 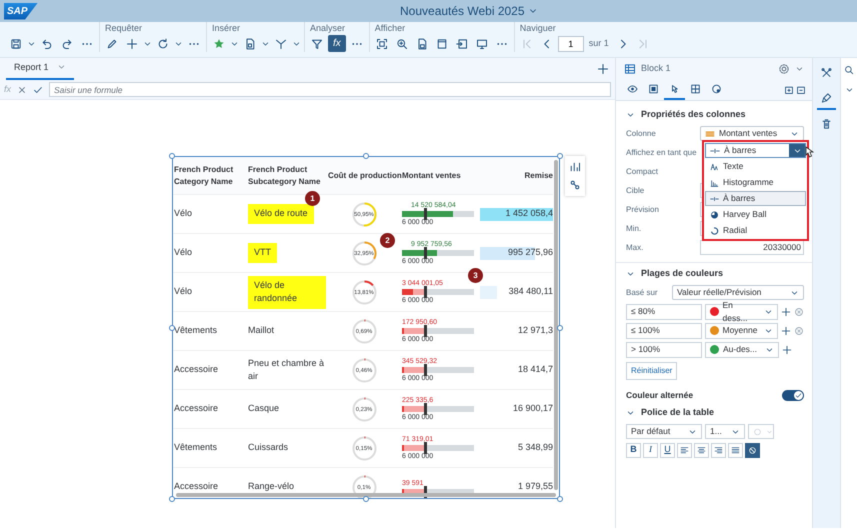 I want to click on reset-button: Réinitialiser, so click(x=652, y=371).